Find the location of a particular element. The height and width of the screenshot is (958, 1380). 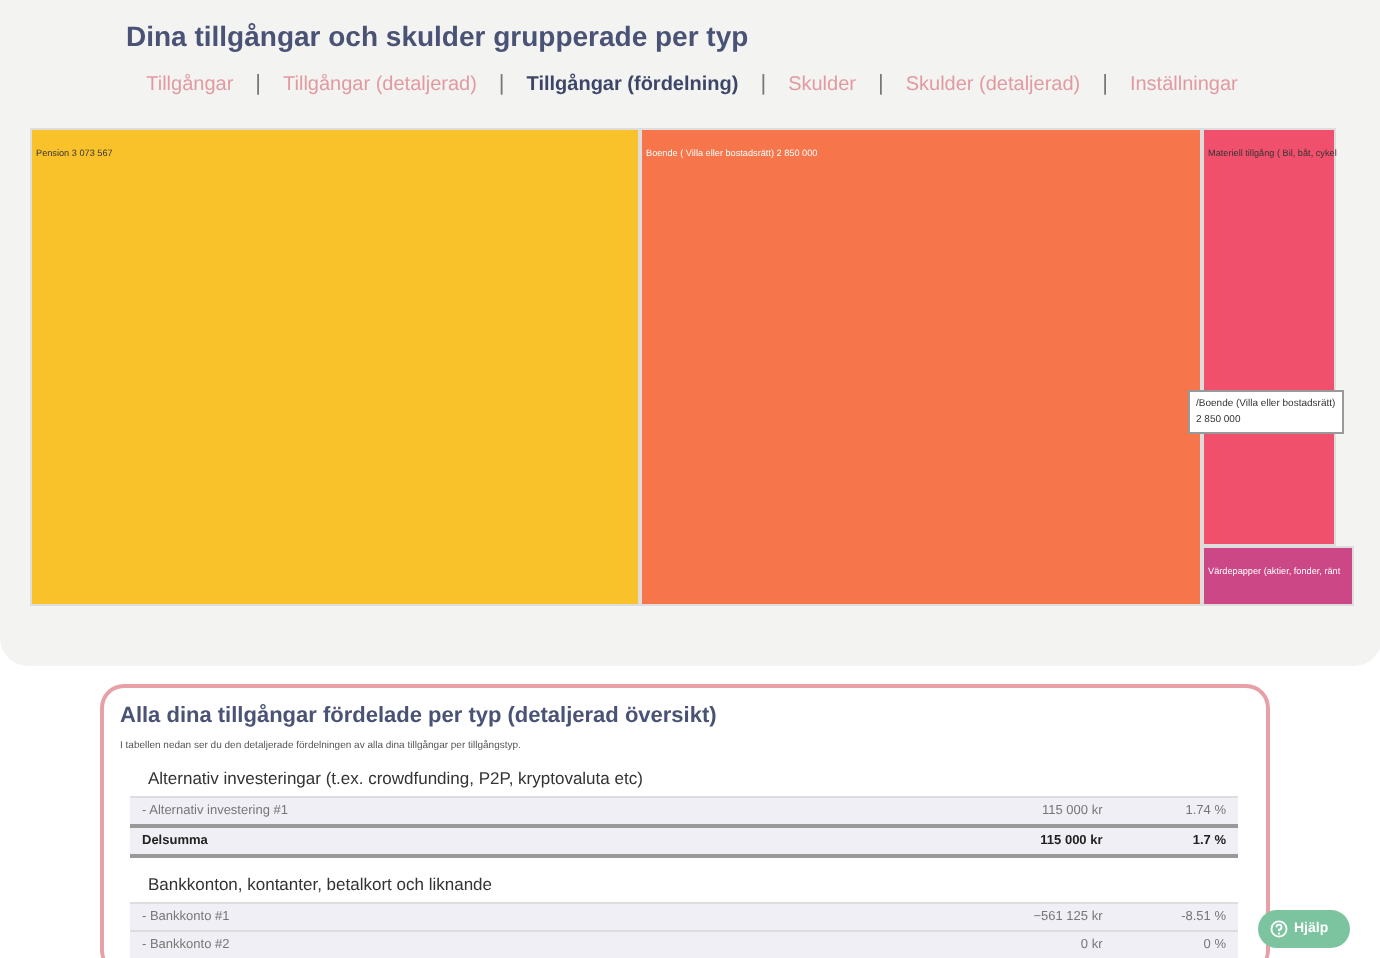

tab: Tillgångar (detaljerad) is located at coordinates (380, 84).